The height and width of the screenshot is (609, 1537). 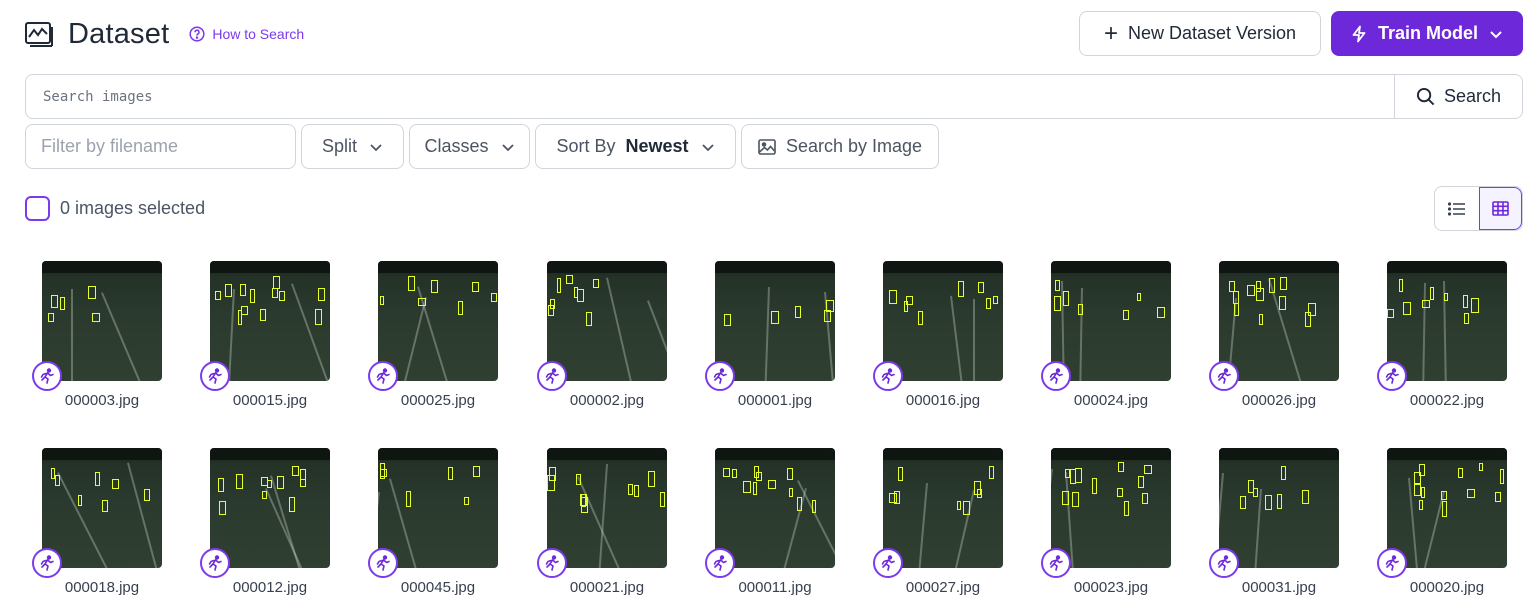 I want to click on image-card: 000025.jpg, so click(x=430, y=341).